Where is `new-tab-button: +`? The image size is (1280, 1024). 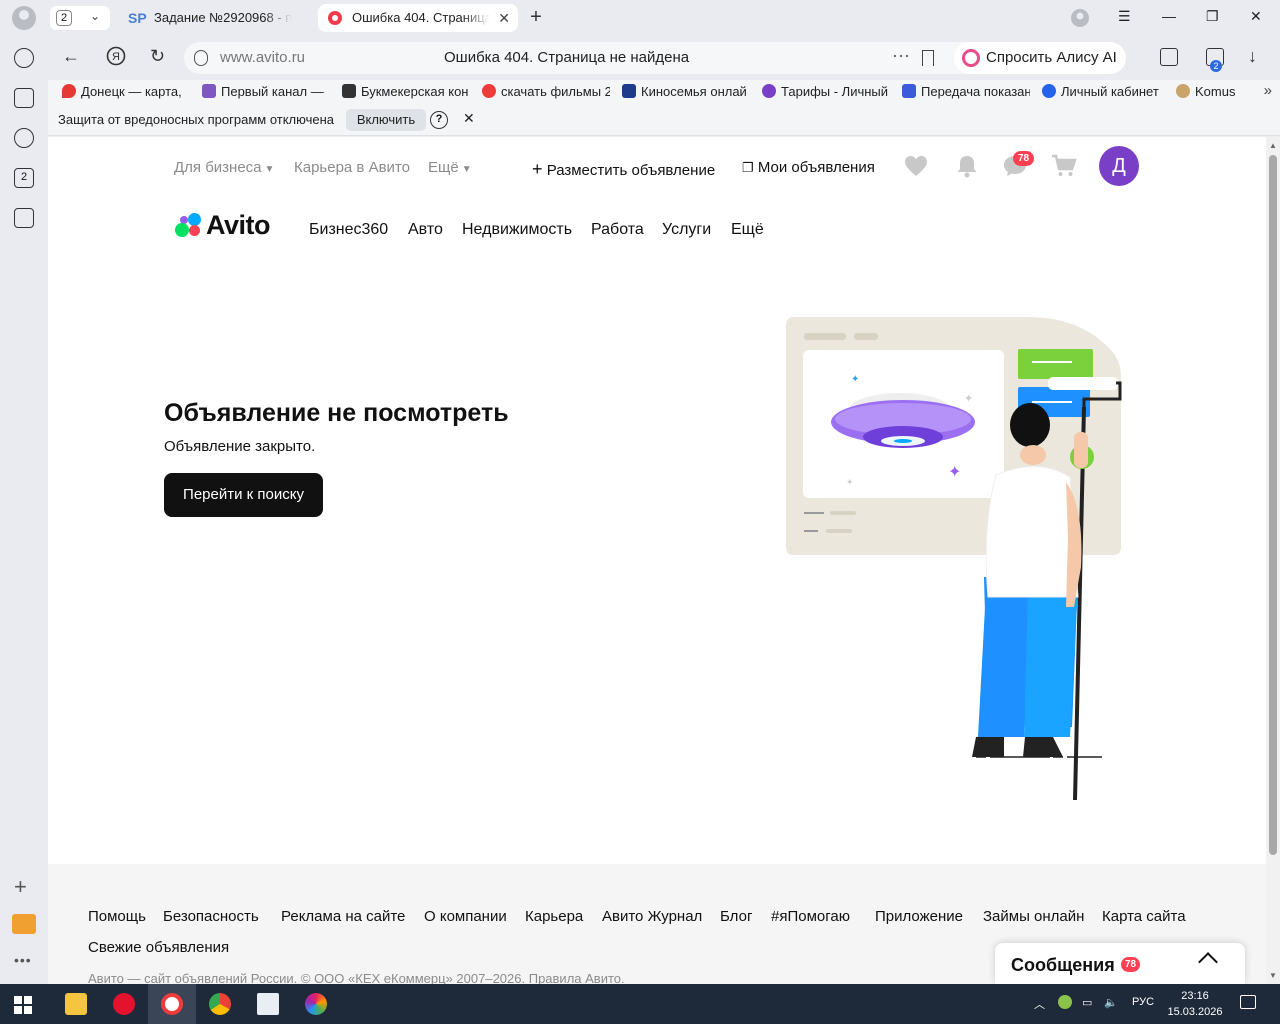 new-tab-button: + is located at coordinates (536, 18).